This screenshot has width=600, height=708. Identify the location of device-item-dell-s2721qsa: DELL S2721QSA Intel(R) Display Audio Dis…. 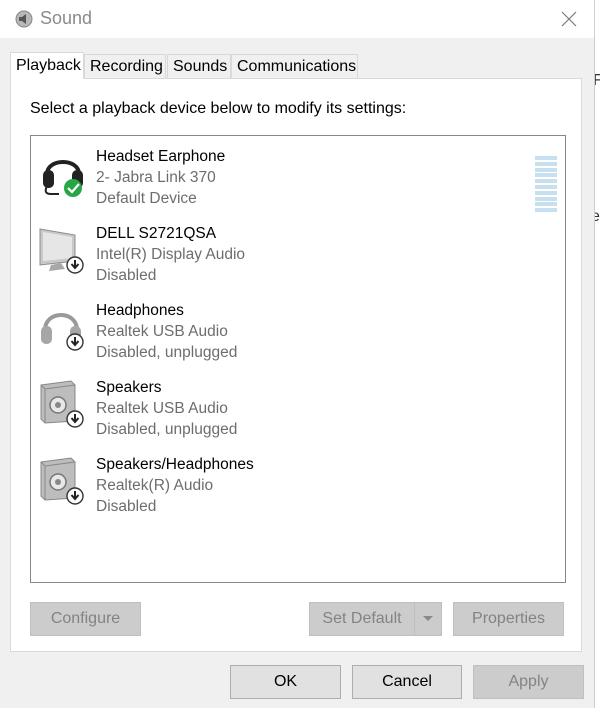
(297, 258).